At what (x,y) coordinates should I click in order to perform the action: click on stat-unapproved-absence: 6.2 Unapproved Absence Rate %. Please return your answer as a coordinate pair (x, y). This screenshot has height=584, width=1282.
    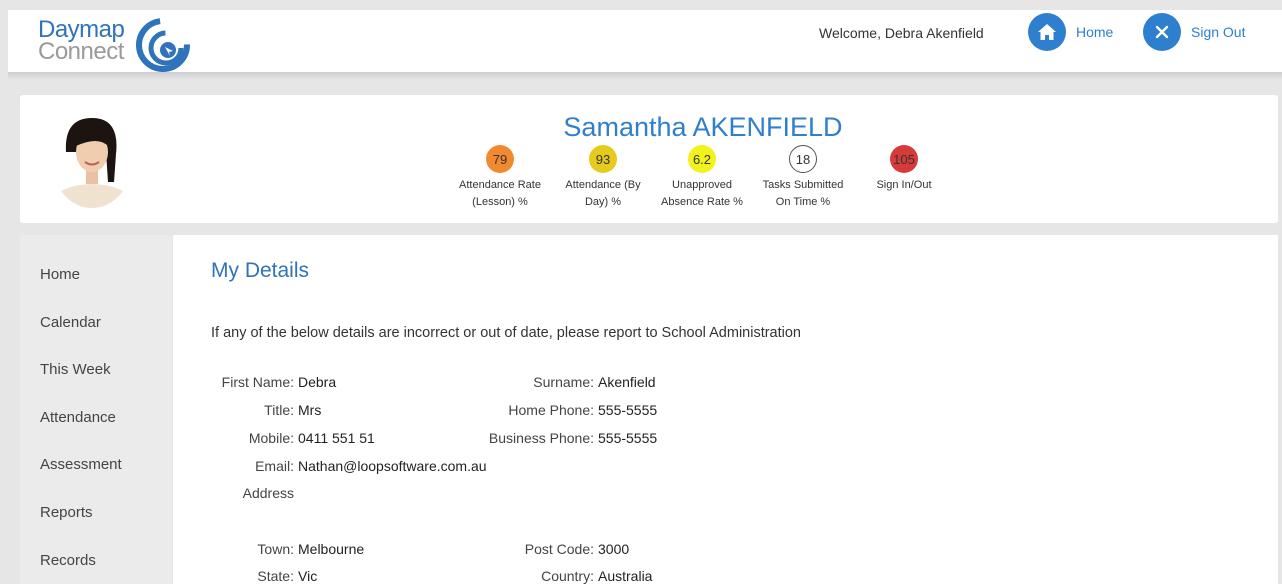
    Looking at the image, I should click on (702, 178).